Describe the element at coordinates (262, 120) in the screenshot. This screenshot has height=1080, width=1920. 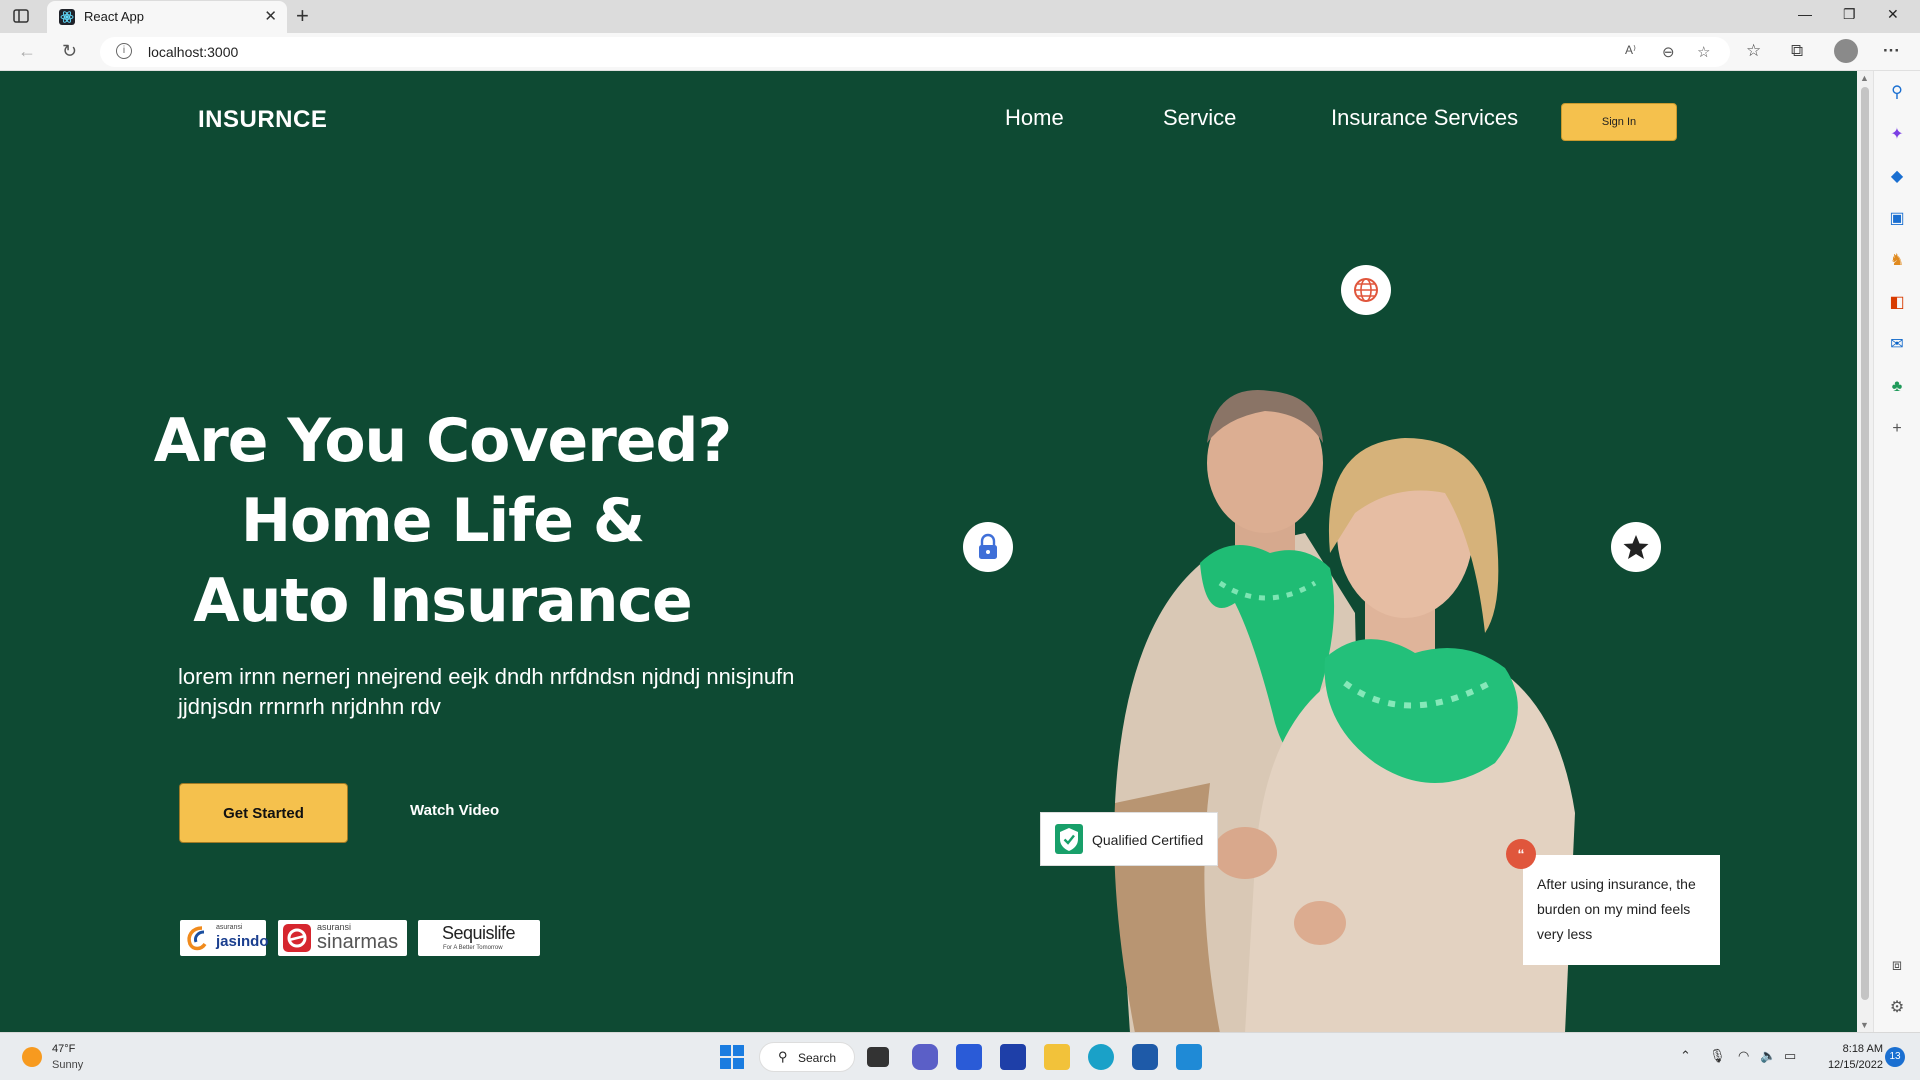
I see `site-logo: INSURNCE` at that location.